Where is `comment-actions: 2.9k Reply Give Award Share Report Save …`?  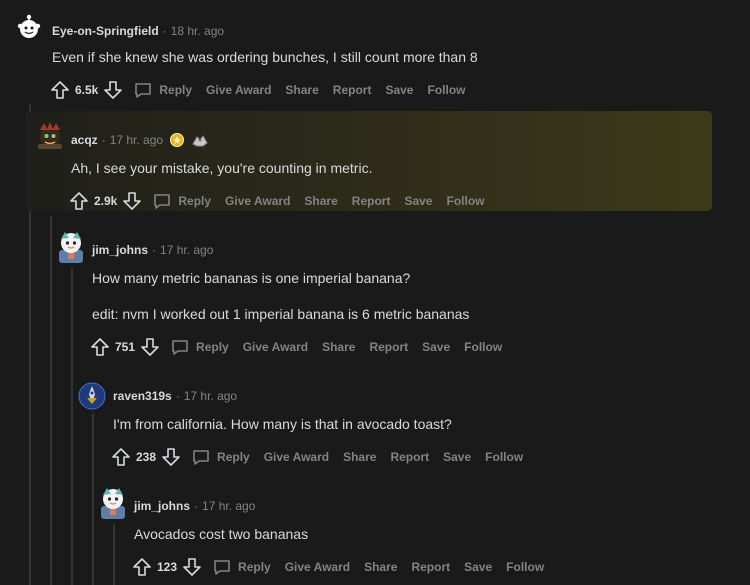
comment-actions: 2.9k Reply Give Award Share Report Save … is located at coordinates (276, 201).